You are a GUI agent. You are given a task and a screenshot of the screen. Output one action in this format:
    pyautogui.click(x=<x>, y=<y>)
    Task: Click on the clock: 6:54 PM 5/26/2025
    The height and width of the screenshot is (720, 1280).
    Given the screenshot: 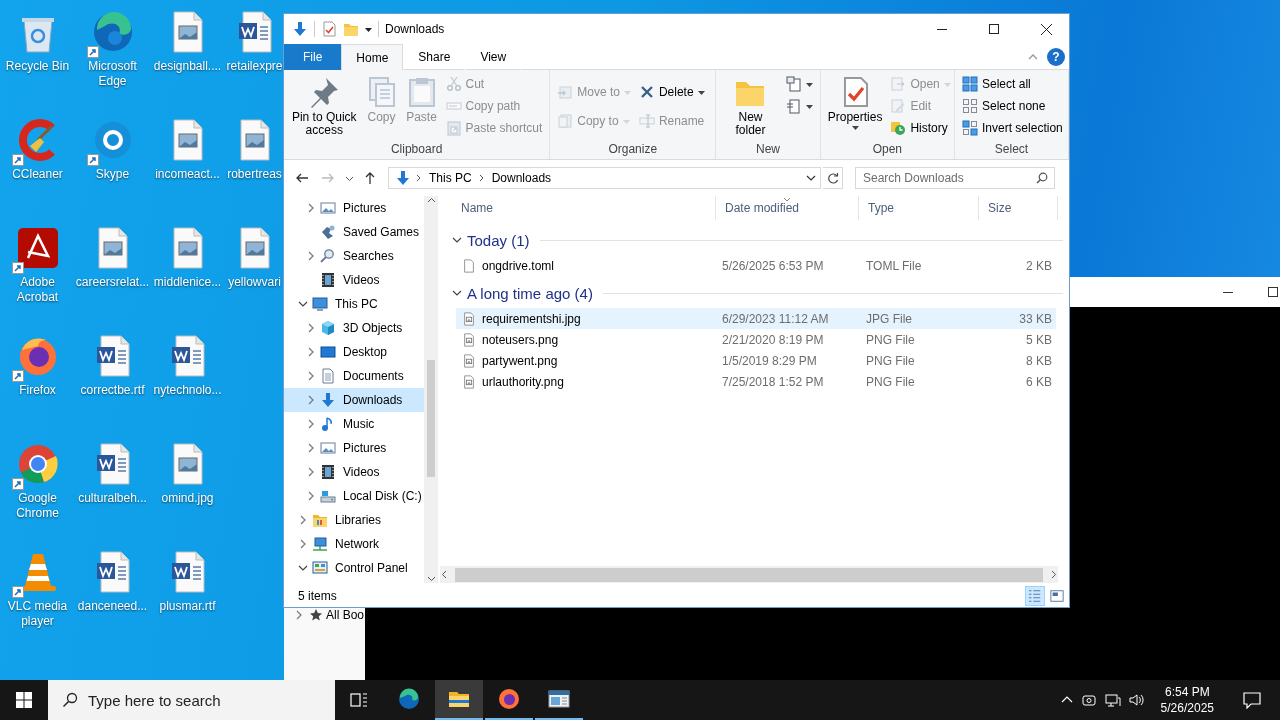 What is the action you would take?
    pyautogui.click(x=1187, y=700)
    